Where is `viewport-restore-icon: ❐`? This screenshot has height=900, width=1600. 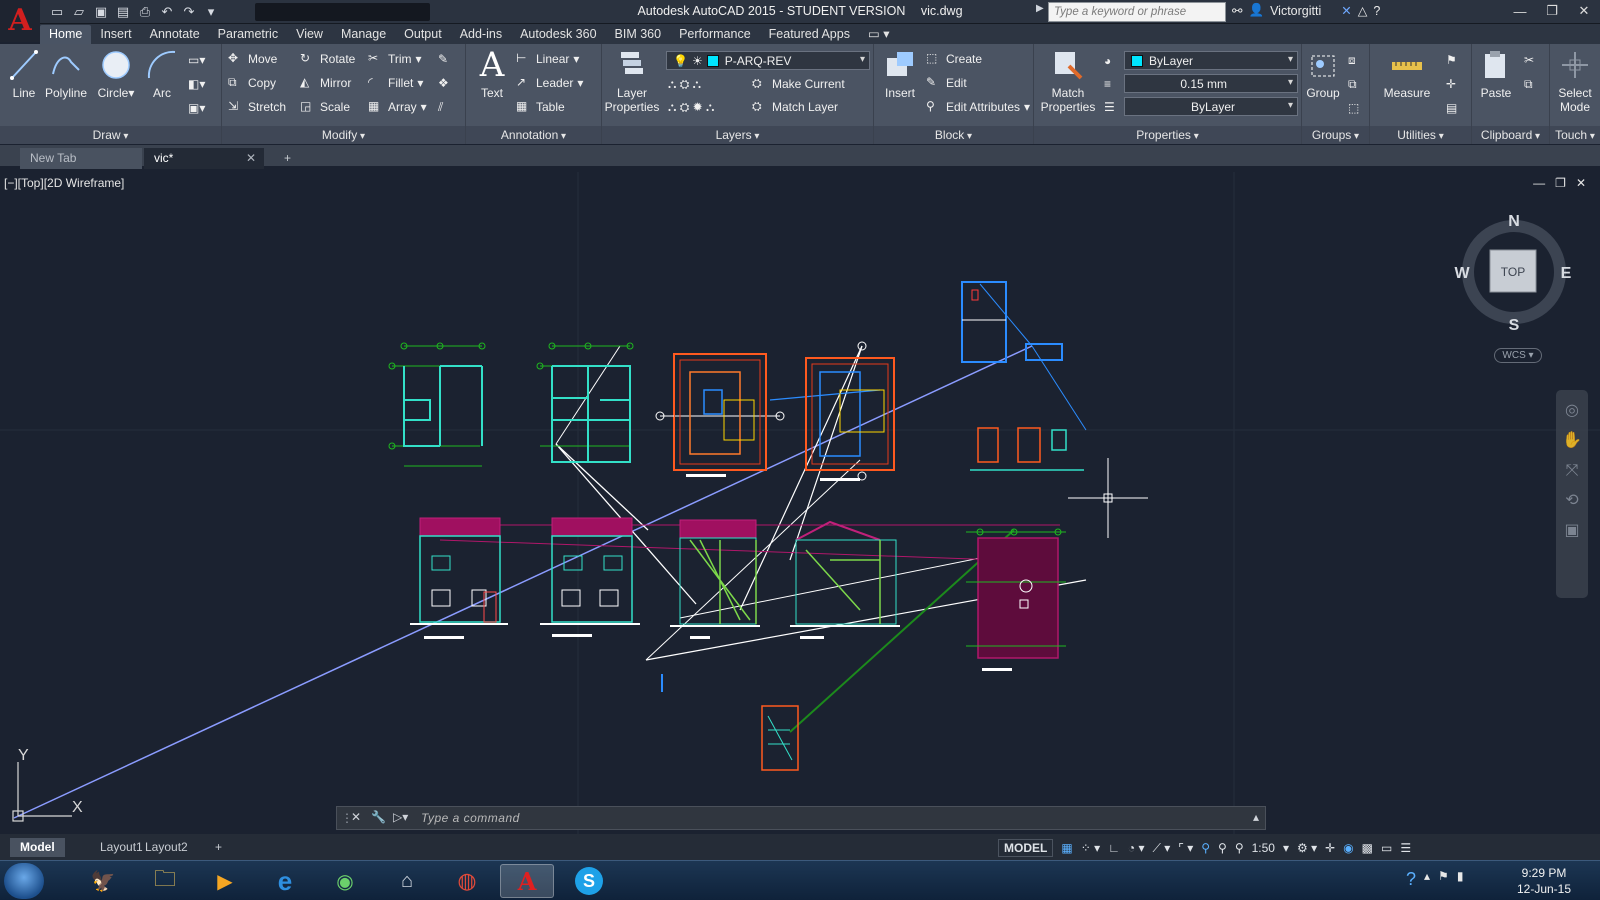 viewport-restore-icon: ❐ is located at coordinates (1560, 183).